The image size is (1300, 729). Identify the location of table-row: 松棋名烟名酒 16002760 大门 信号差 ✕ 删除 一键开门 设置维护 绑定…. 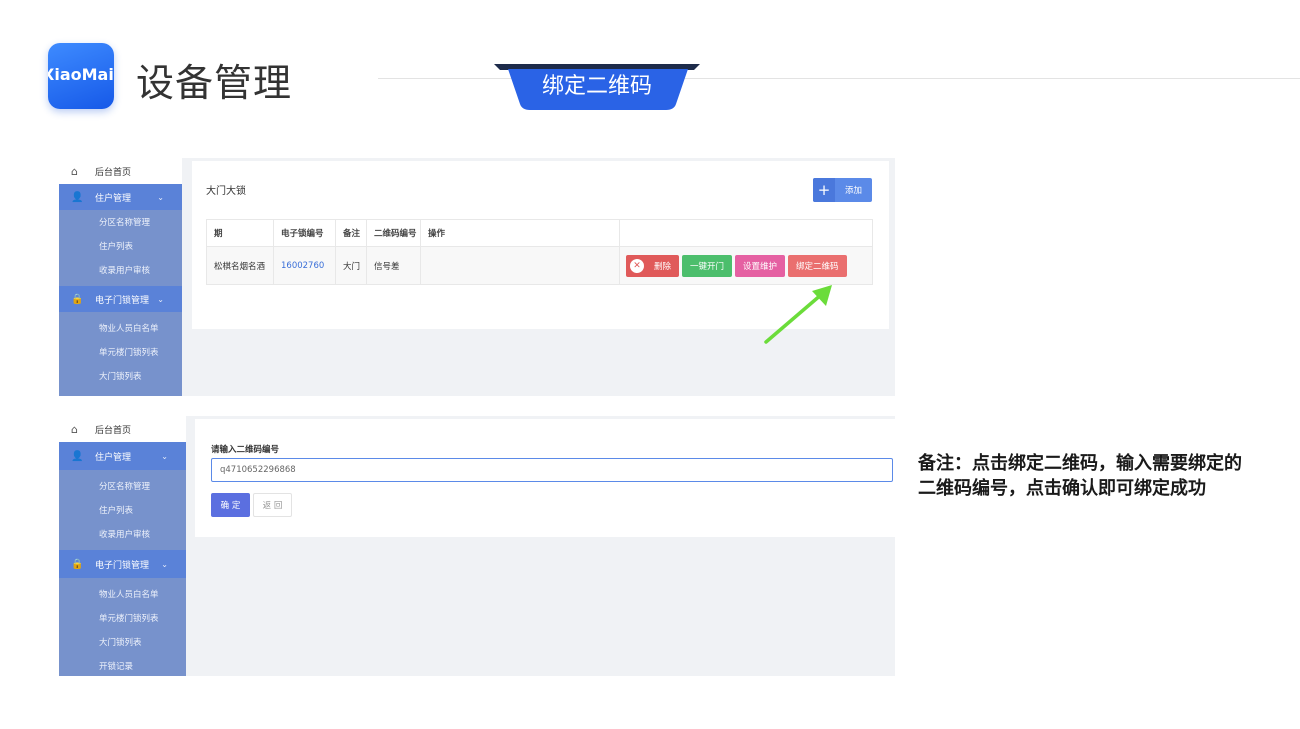
(539, 265).